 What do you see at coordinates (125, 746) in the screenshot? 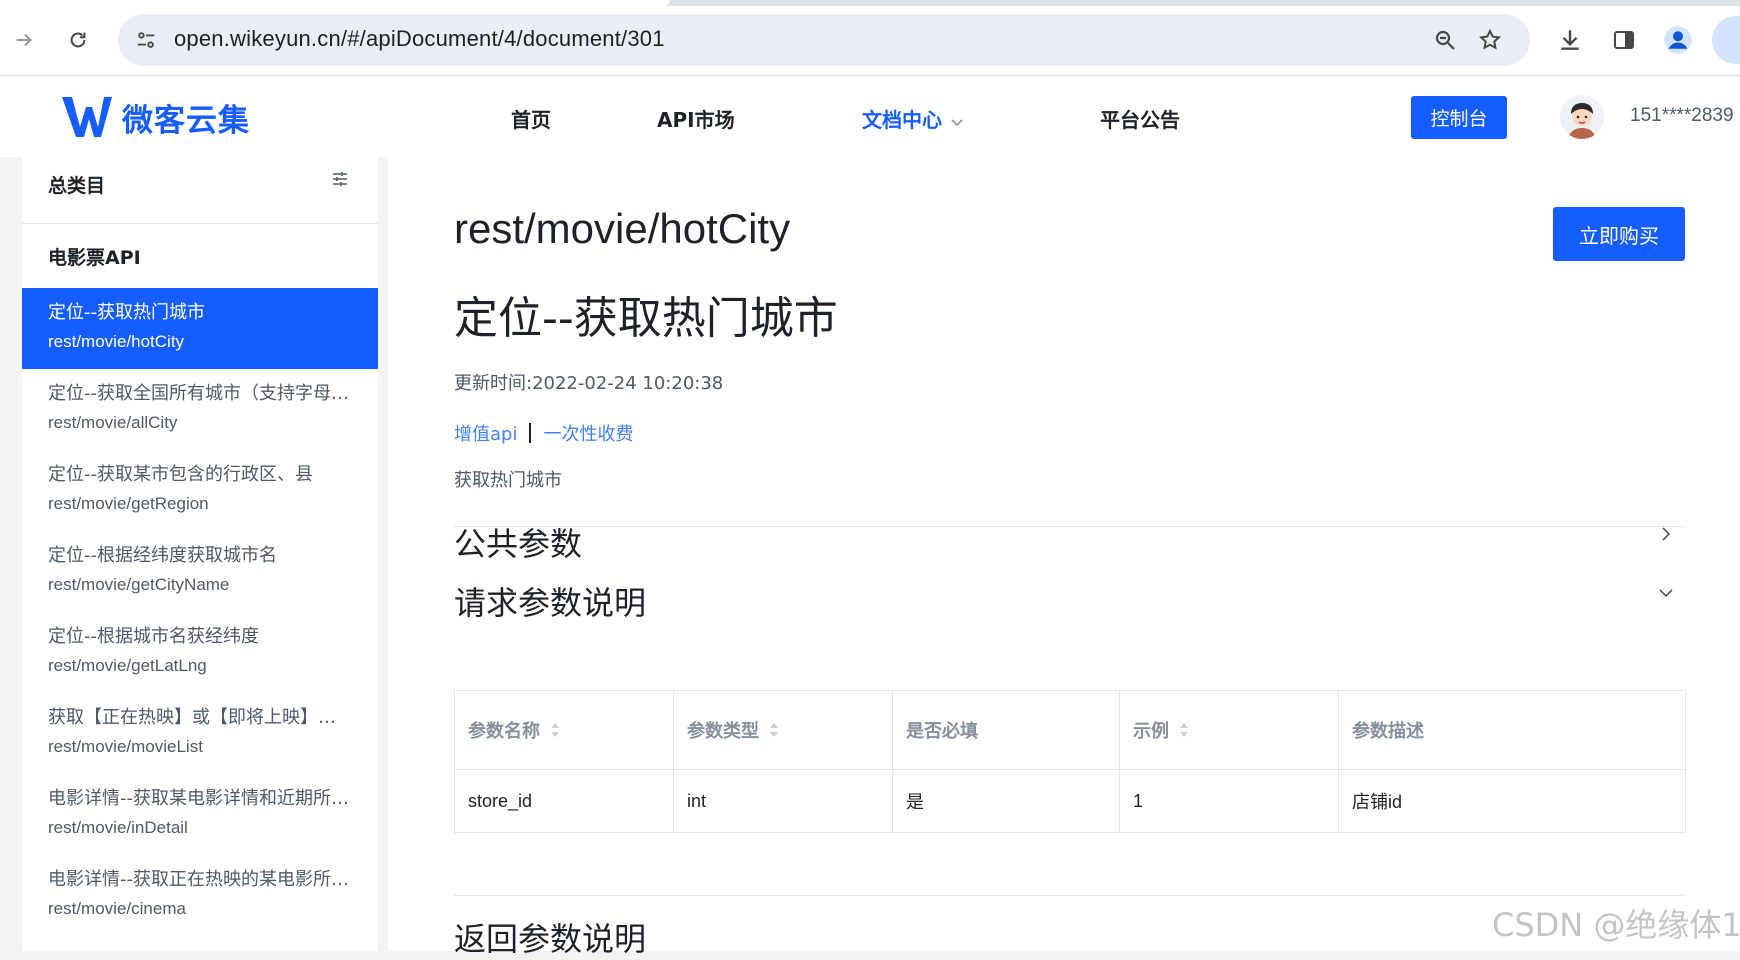
I see `sidebar-item-path: rest/movie/movieList` at bounding box center [125, 746].